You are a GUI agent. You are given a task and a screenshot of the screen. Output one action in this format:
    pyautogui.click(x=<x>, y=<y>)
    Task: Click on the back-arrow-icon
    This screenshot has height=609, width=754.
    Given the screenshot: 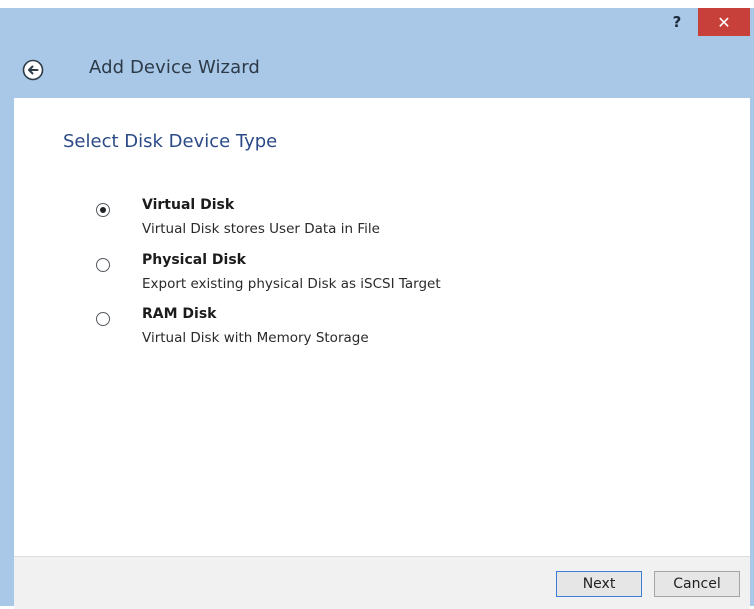 What is the action you would take?
    pyautogui.click(x=33, y=70)
    